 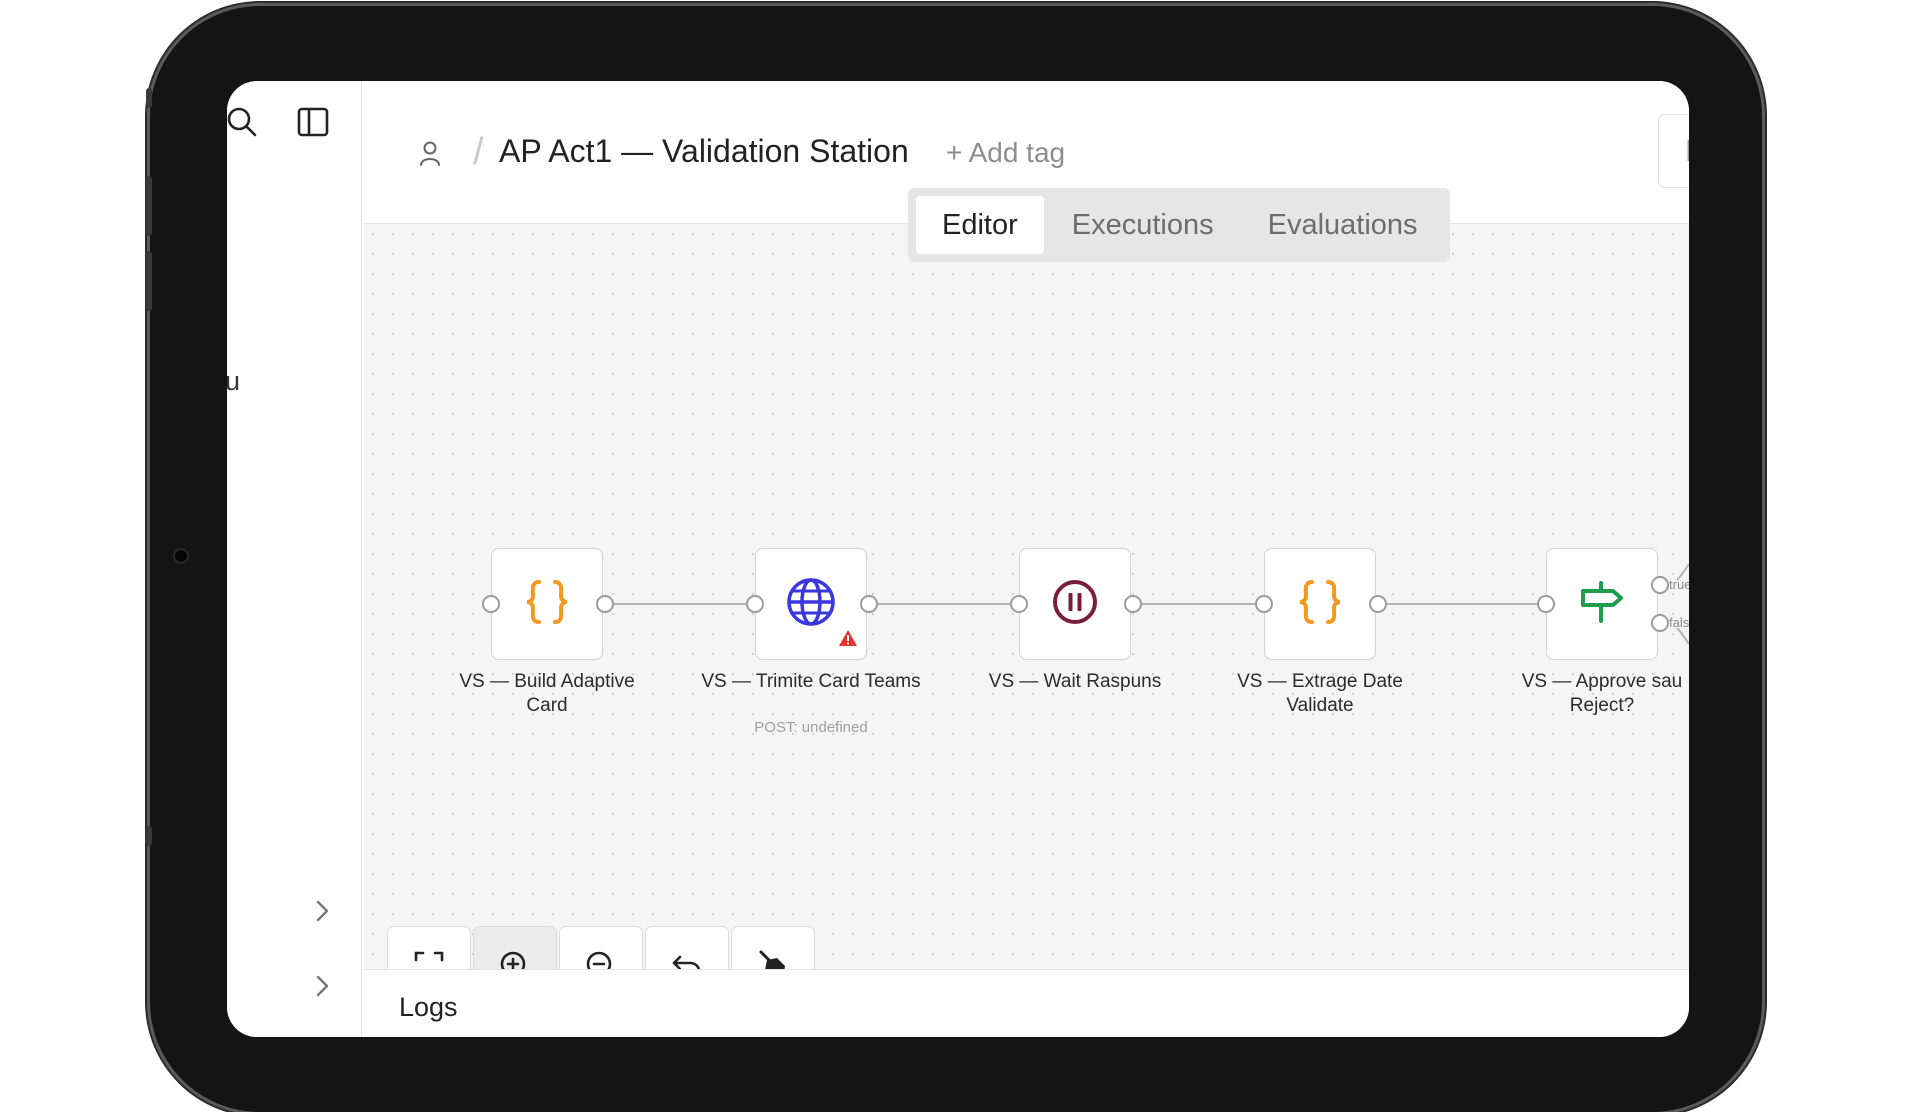 What do you see at coordinates (811, 681) in the screenshot?
I see `node-label: VS — Trimite Card Teams` at bounding box center [811, 681].